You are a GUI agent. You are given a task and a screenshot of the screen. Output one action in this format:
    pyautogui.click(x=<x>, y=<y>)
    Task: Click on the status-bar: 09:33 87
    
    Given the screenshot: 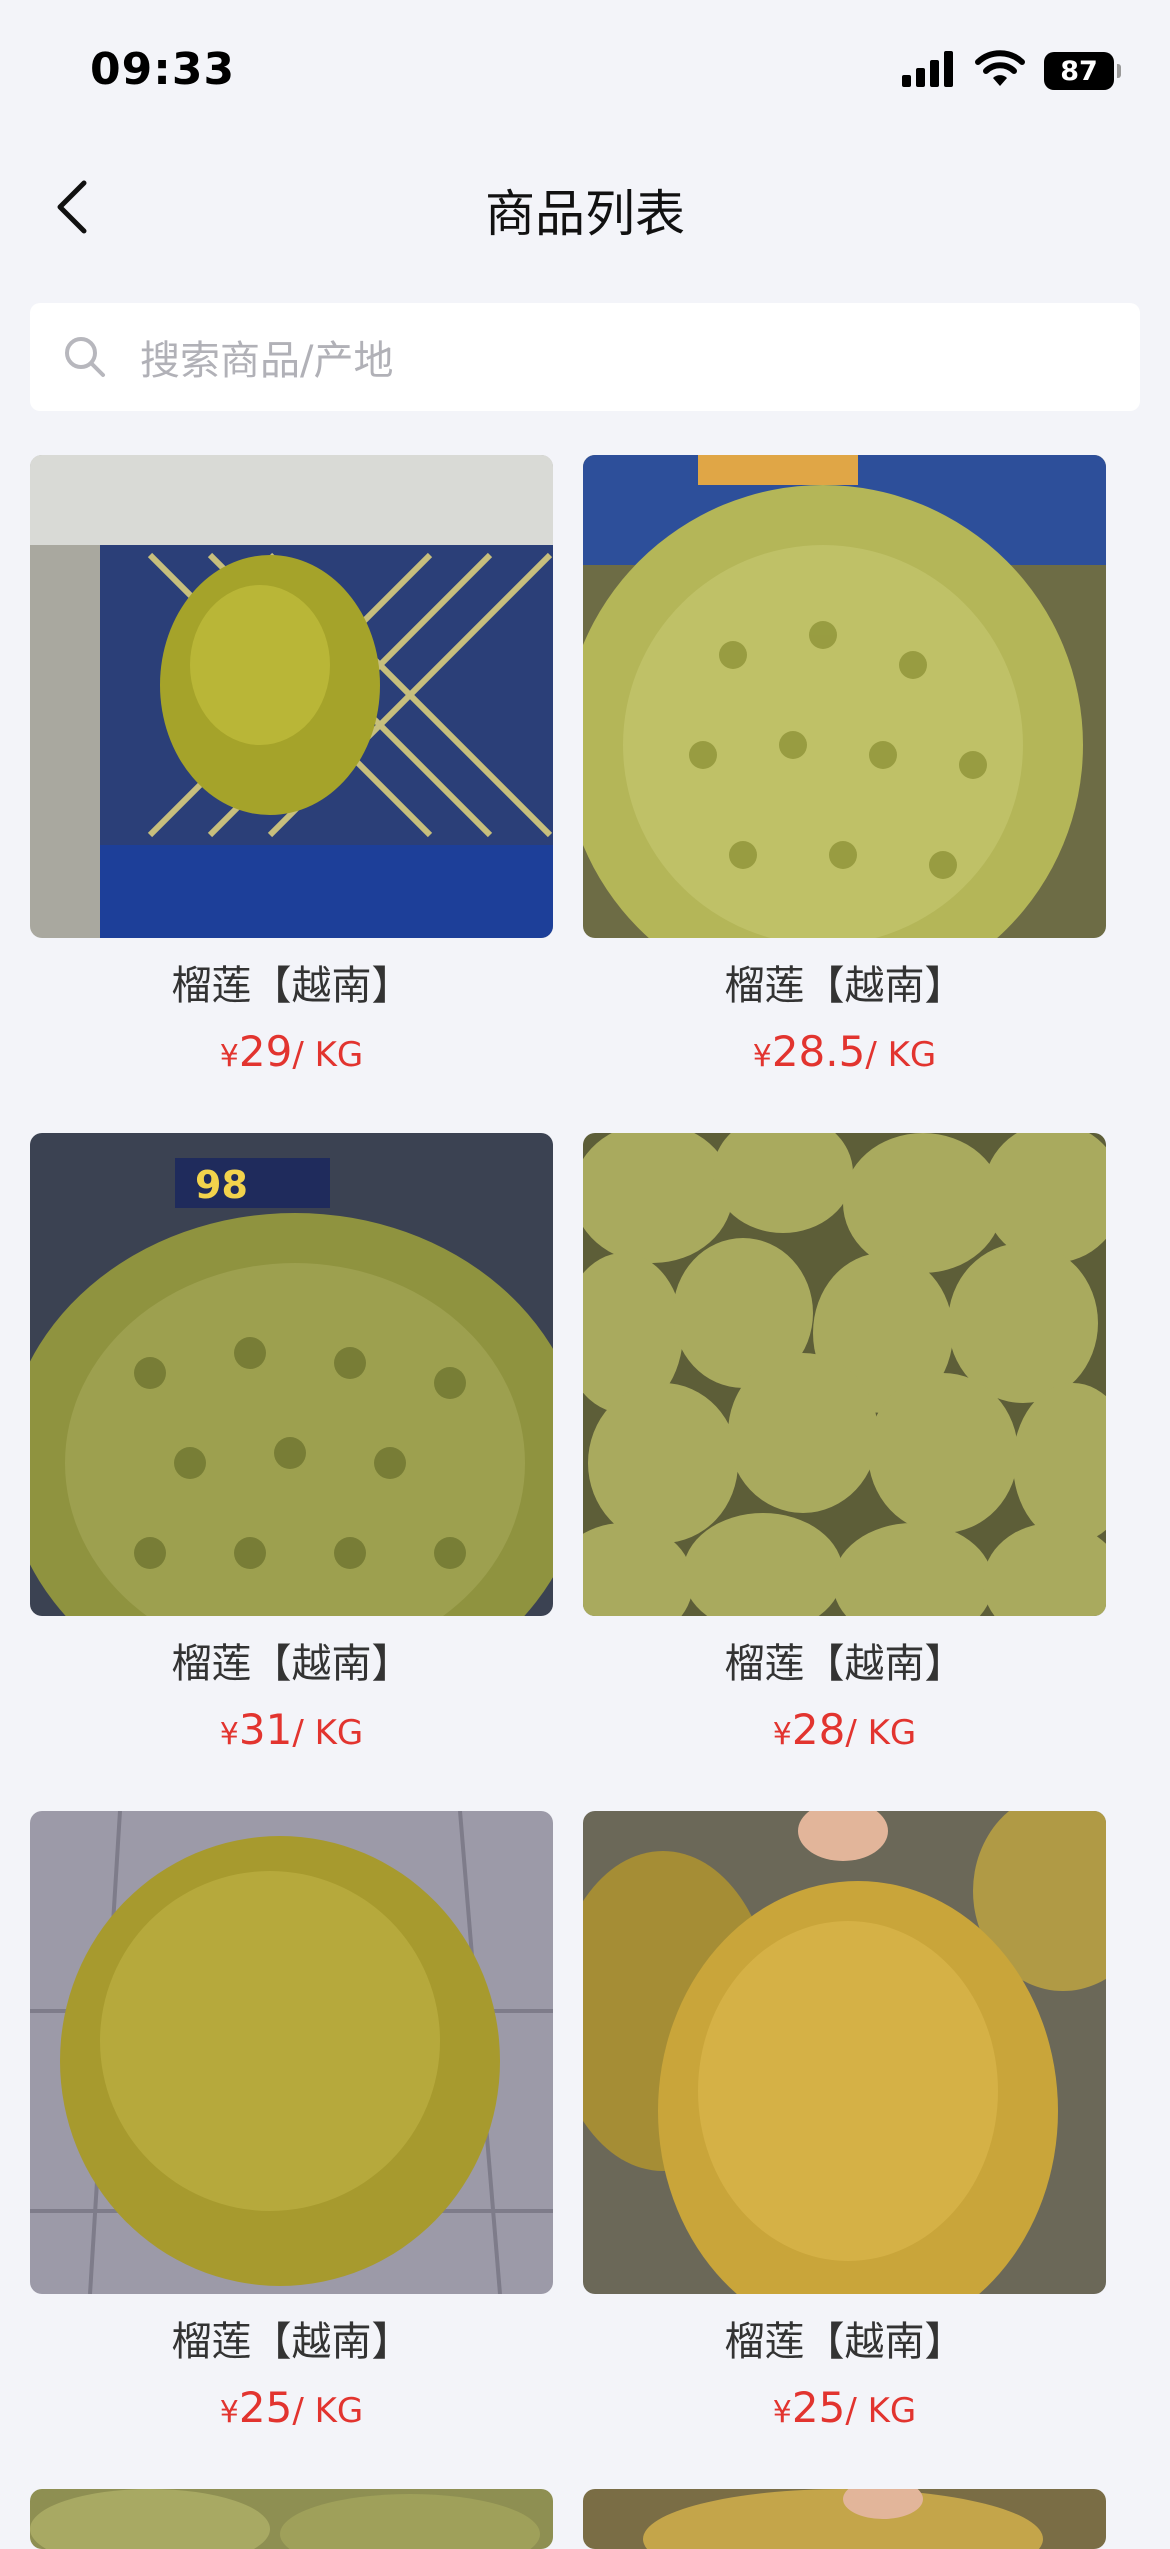 What is the action you would take?
    pyautogui.click(x=585, y=75)
    